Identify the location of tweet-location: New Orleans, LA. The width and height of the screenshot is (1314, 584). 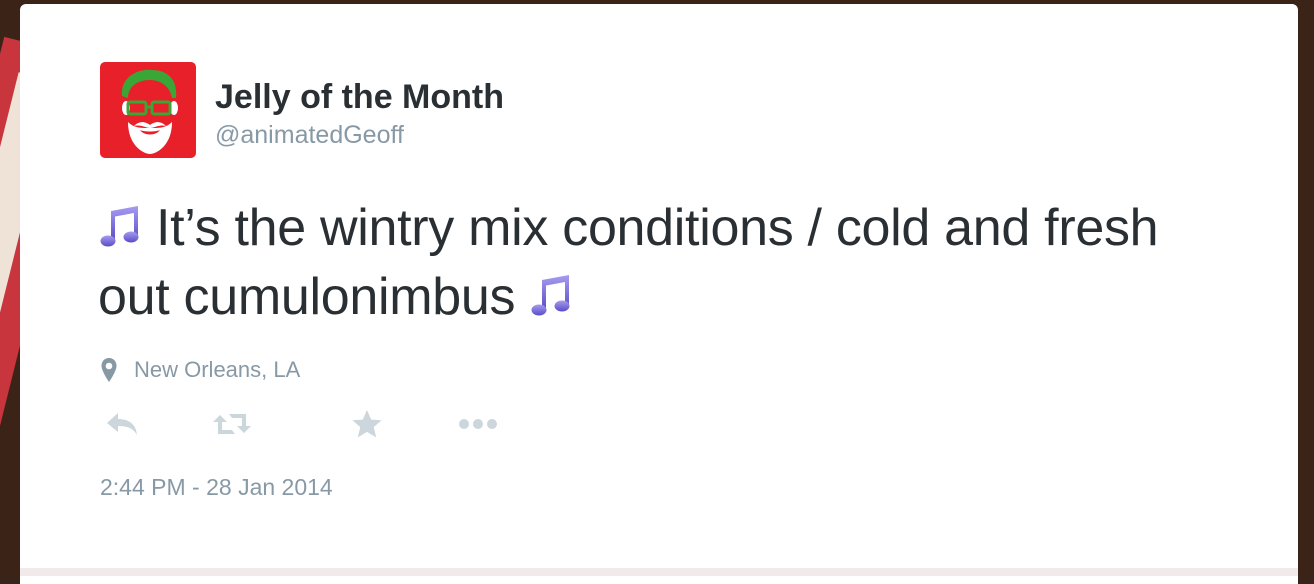
(200, 370).